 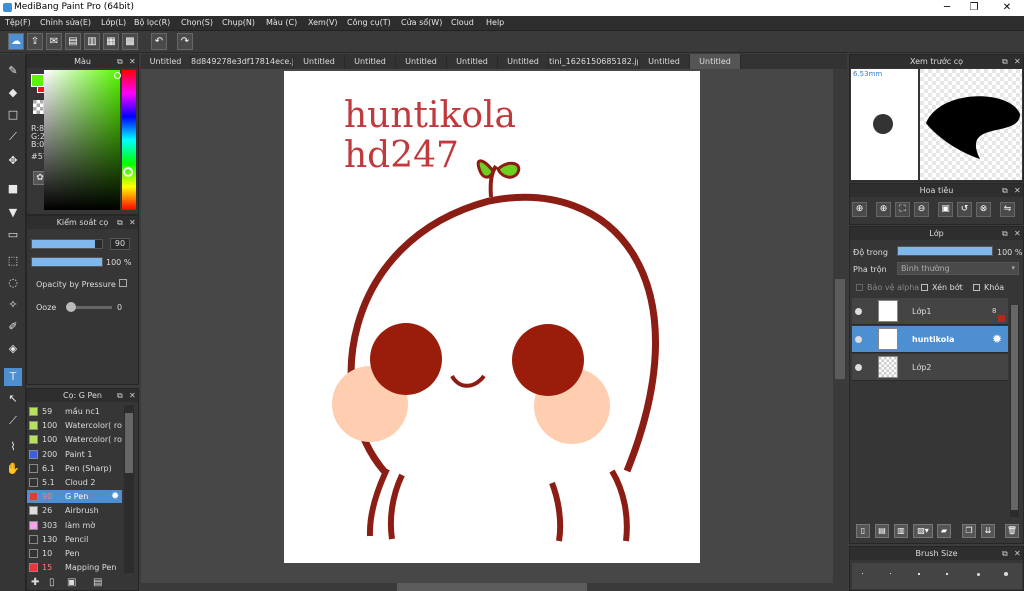 What do you see at coordinates (67, 262) in the screenshot?
I see `brush-opacity-slider` at bounding box center [67, 262].